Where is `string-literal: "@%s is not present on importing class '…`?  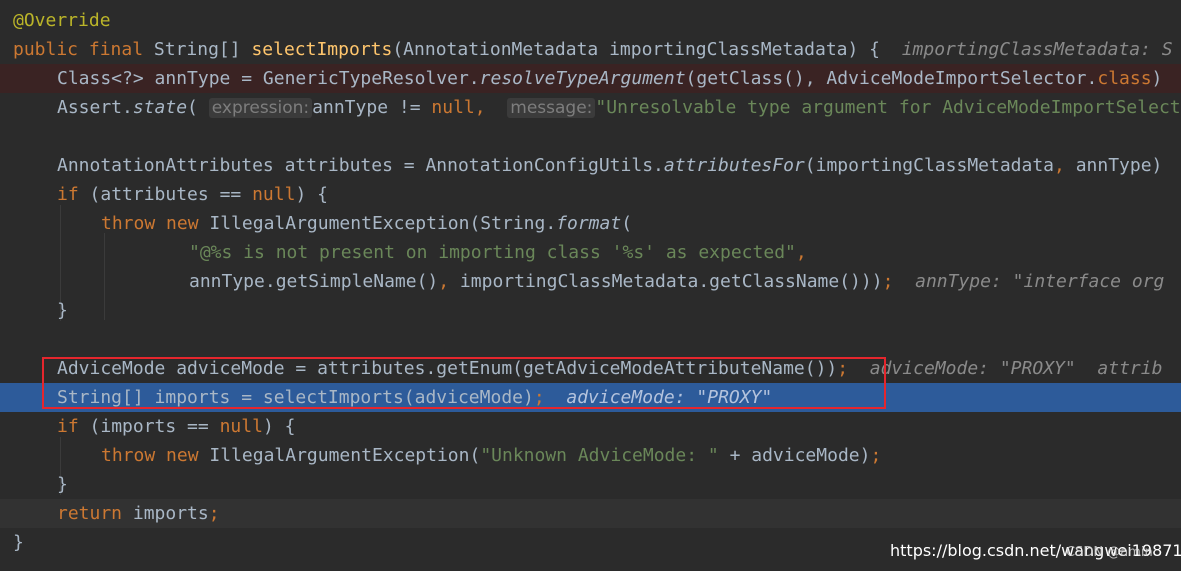 string-literal: "@%s is not present on importing class '… is located at coordinates (492, 252).